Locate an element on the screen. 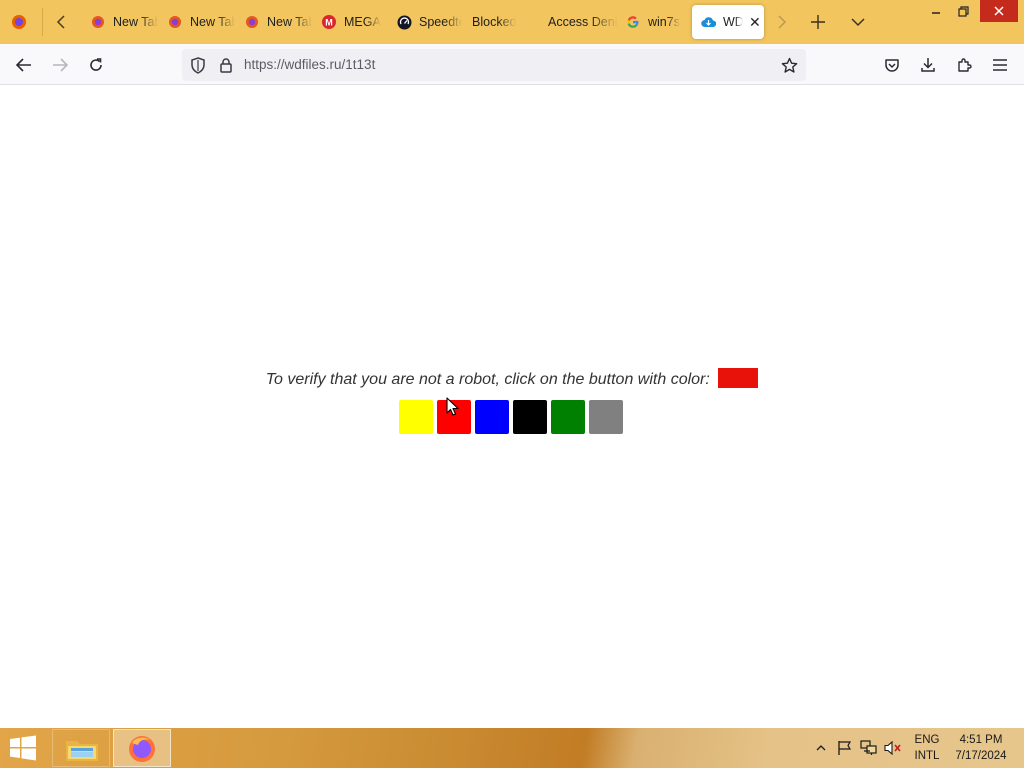  tab-mega: M MEGA is located at coordinates (352, 22).